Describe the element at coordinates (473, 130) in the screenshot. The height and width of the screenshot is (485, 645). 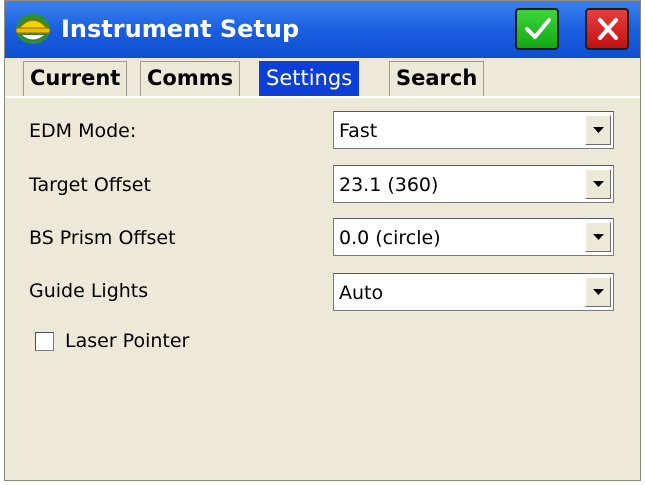
I see `edm-mode-select: Fast` at that location.